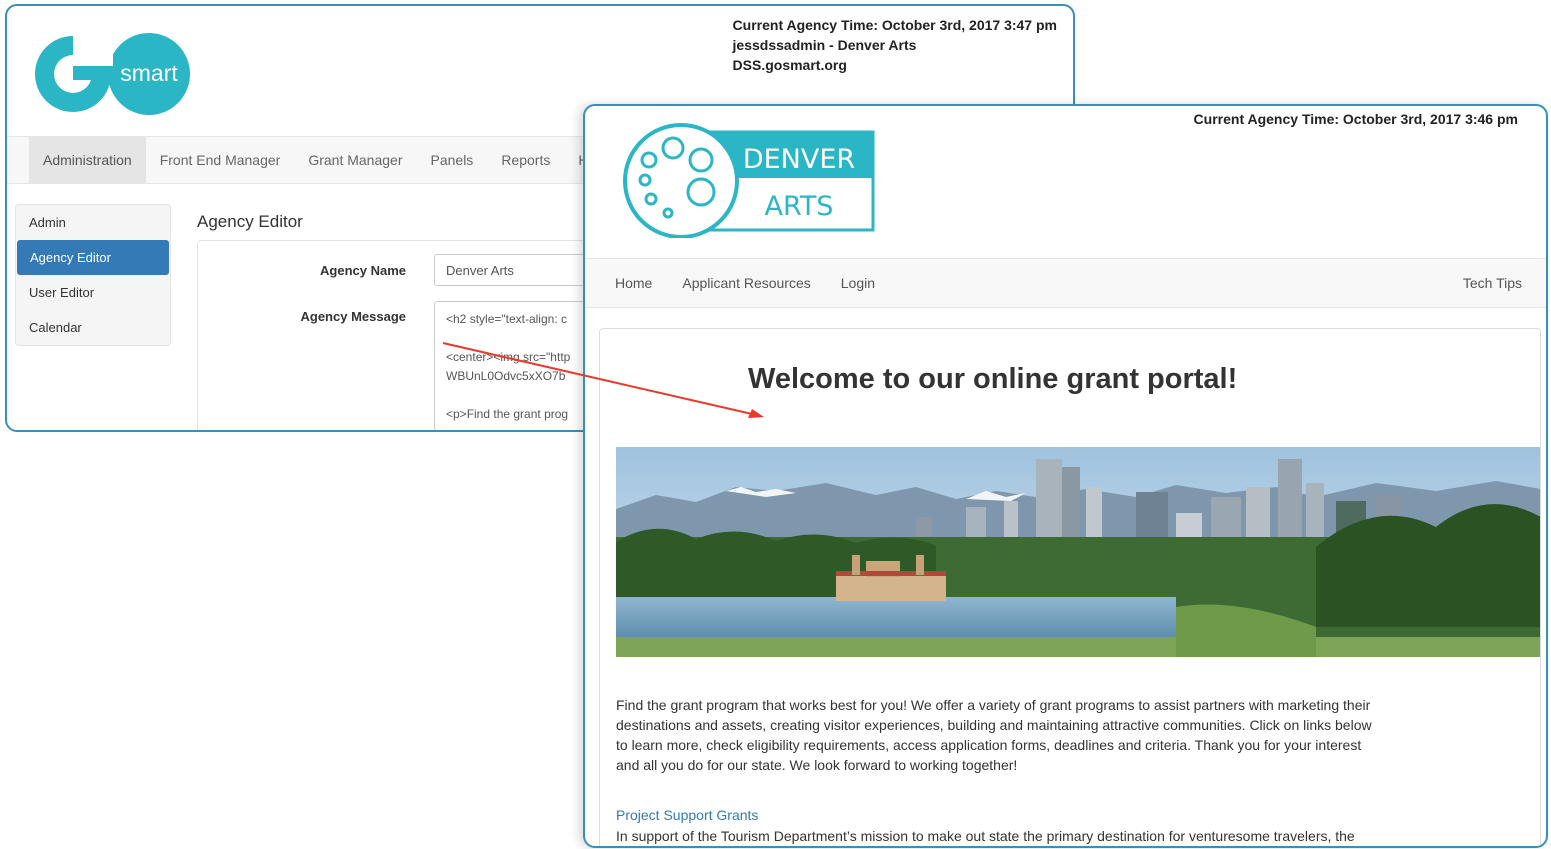  I want to click on welcome-heading: Welcome to our online grant portal!, so click(993, 379).